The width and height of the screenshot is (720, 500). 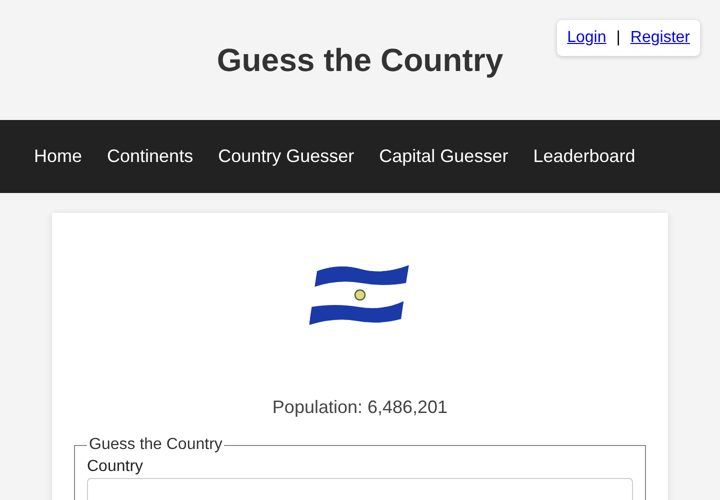 I want to click on nav-link: Continents, so click(x=150, y=156).